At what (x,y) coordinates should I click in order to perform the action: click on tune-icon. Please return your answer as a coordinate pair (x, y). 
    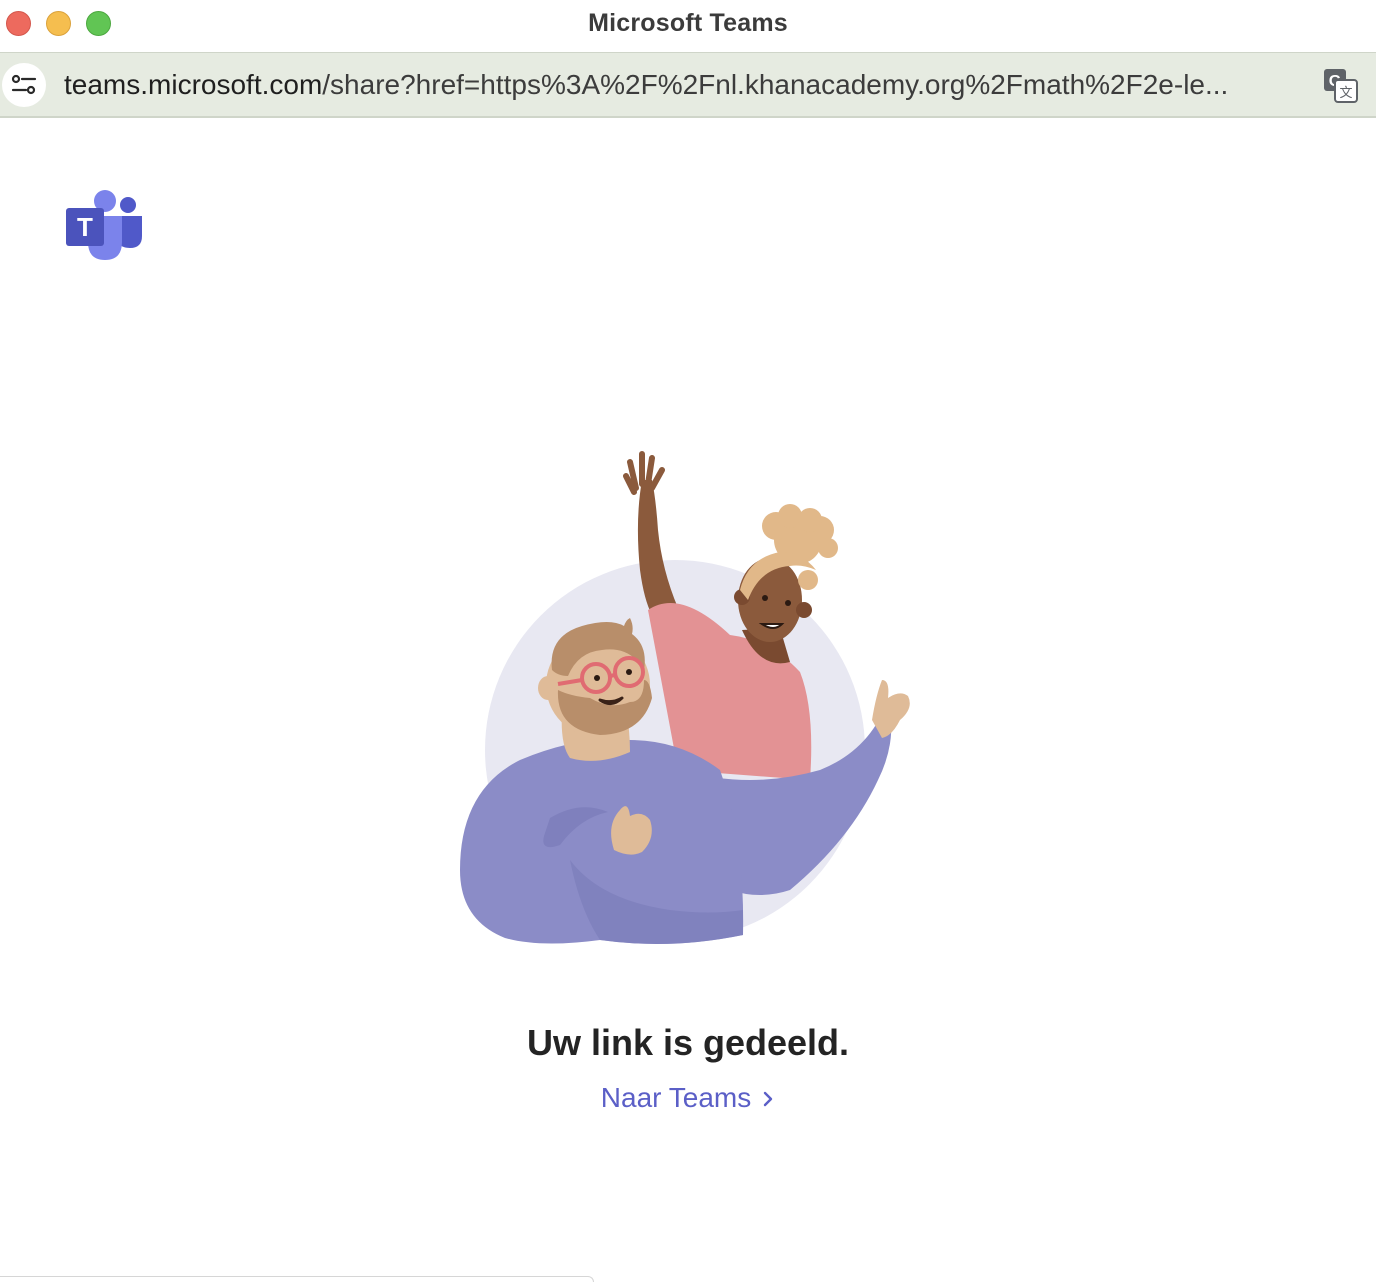
    Looking at the image, I should click on (24, 84).